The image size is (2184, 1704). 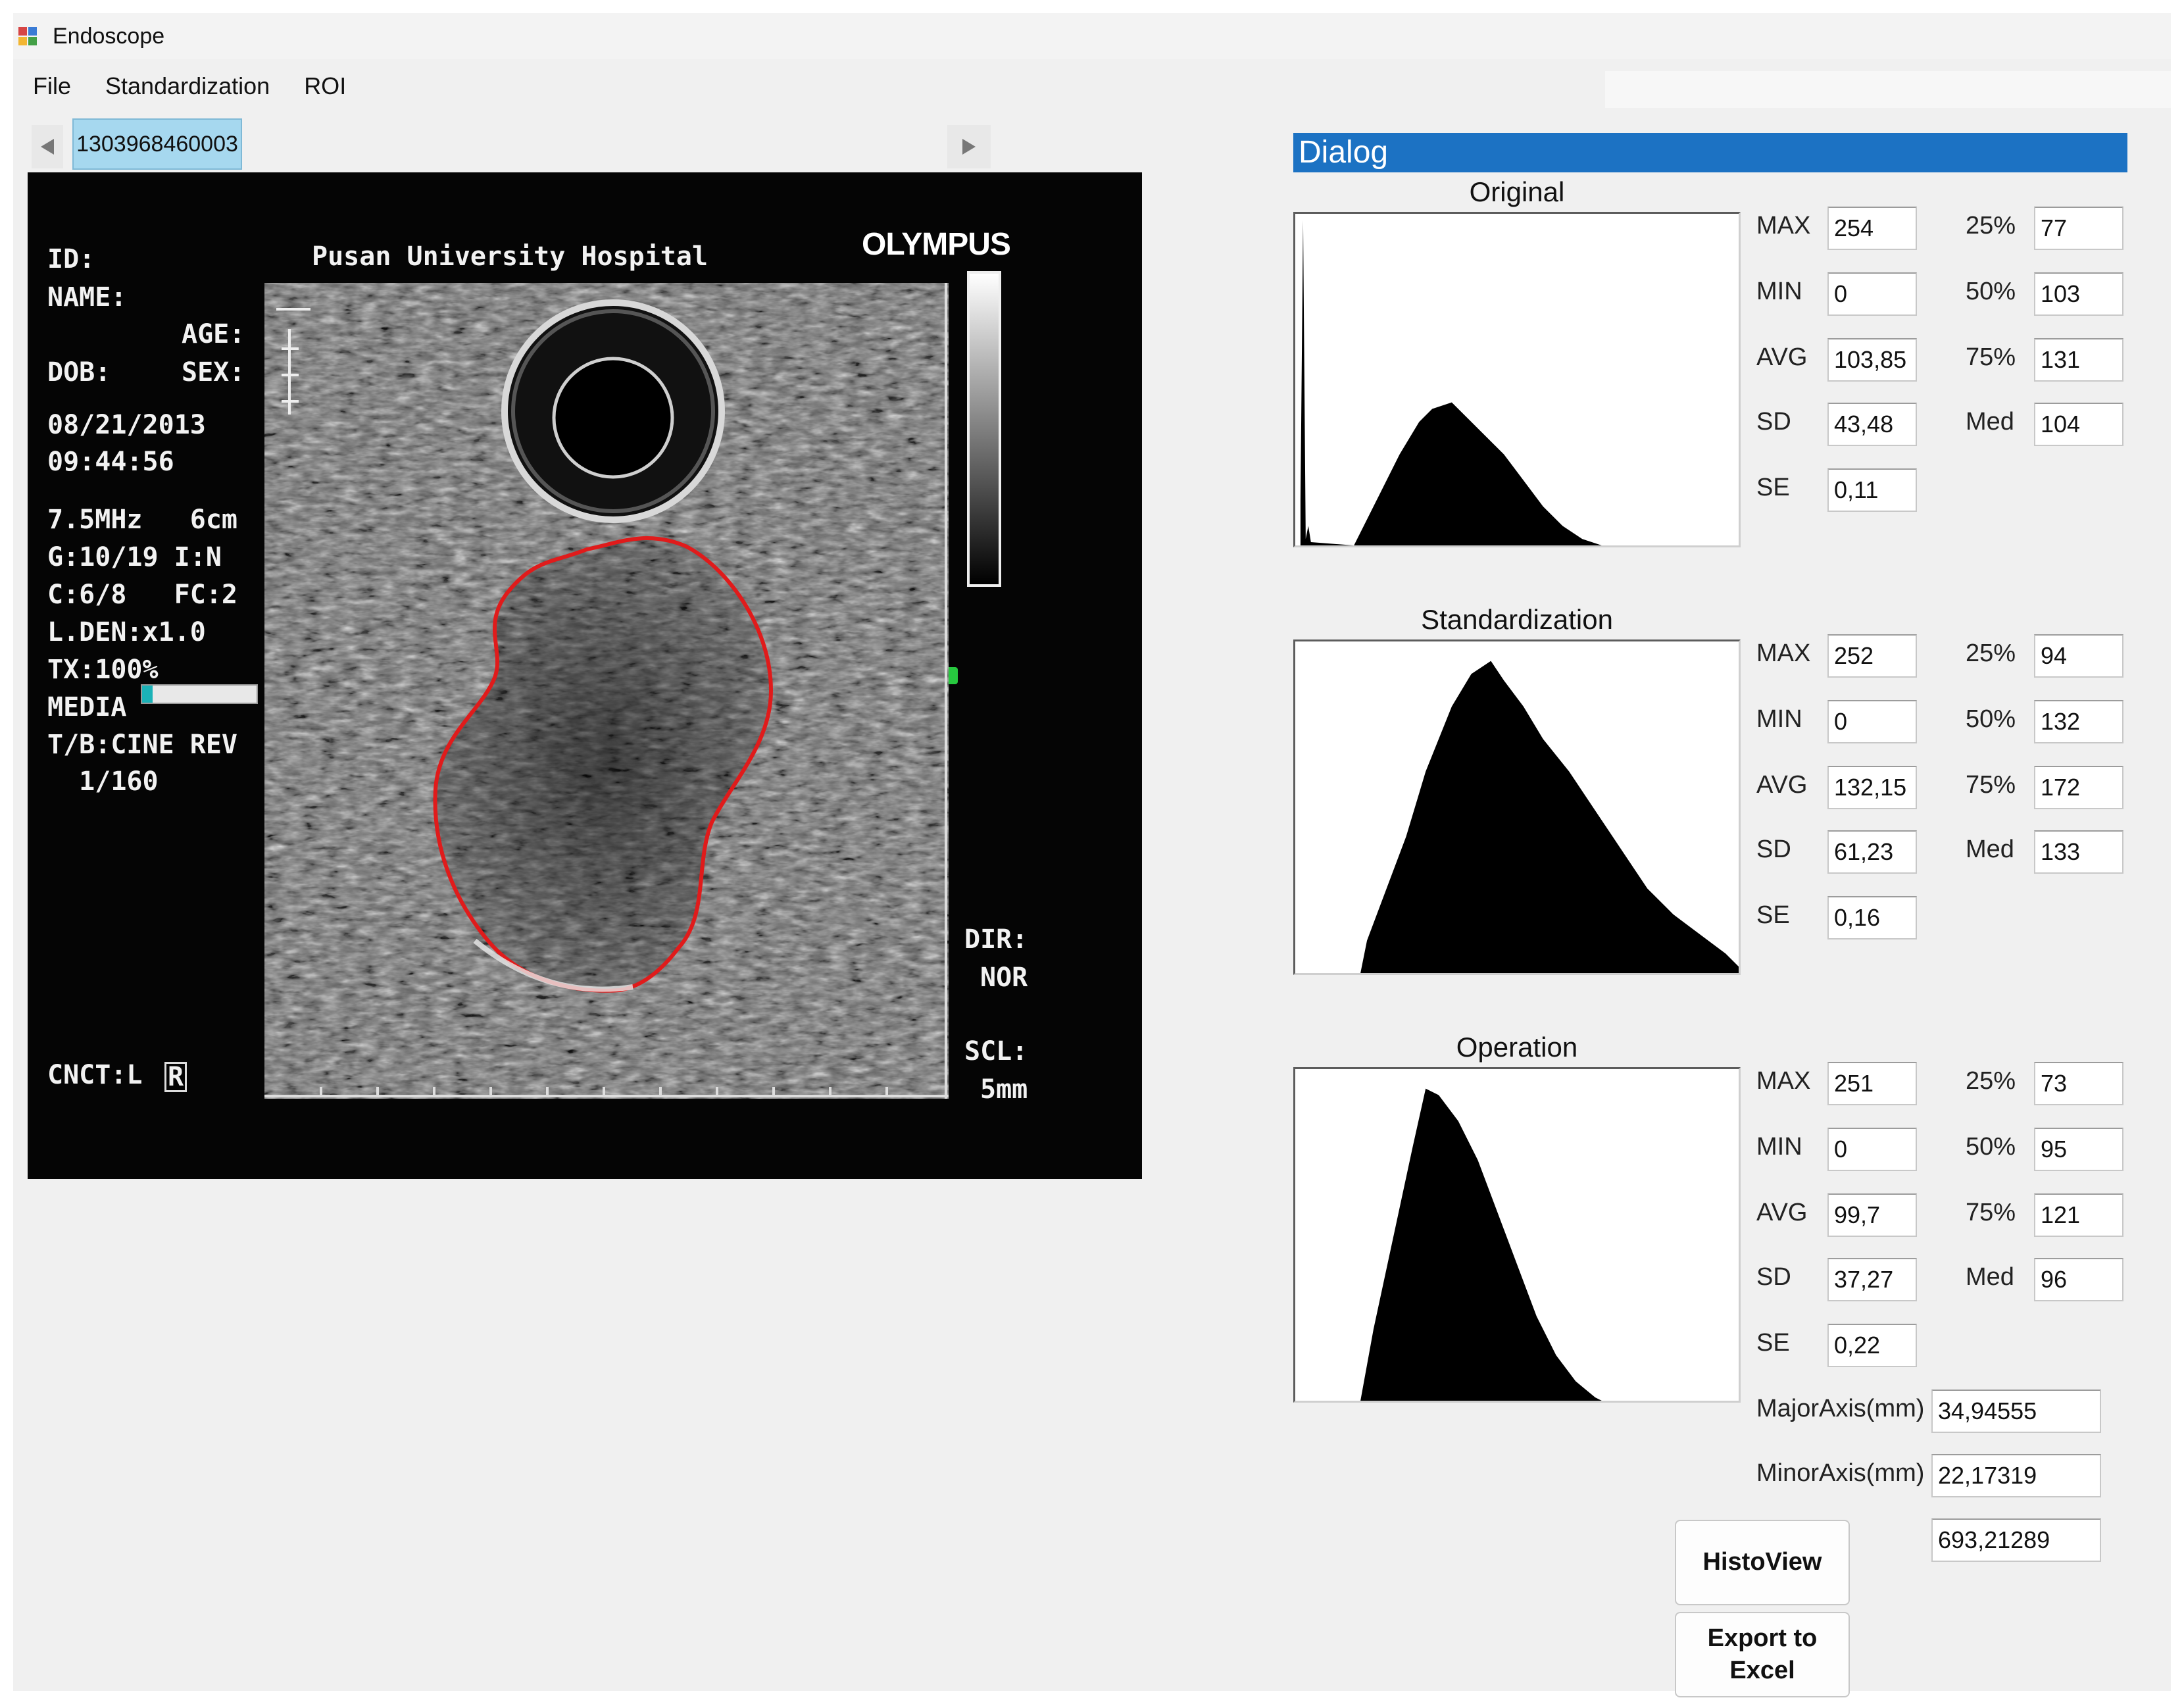 I want to click on field-minor-axis: 22,17319, so click(x=2016, y=1475).